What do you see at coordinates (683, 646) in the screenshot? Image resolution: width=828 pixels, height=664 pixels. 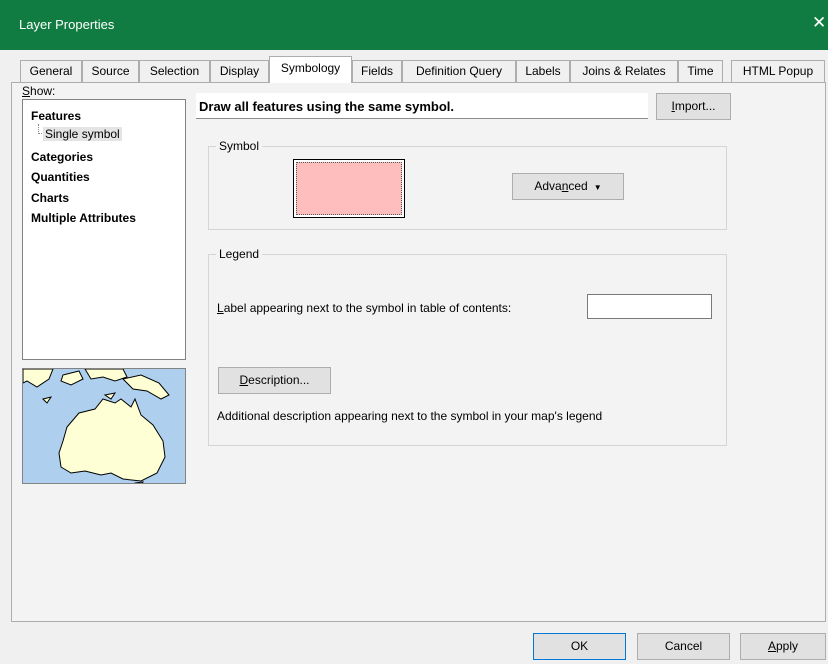 I see `cancel-button: Cancel` at bounding box center [683, 646].